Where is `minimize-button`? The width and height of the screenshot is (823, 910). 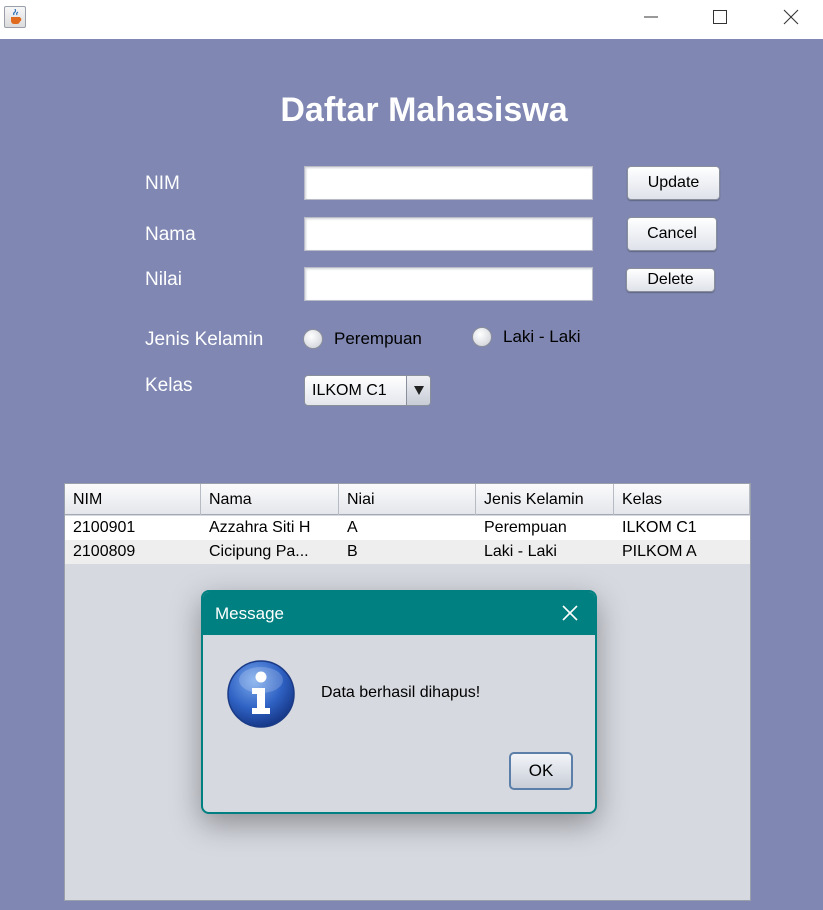
minimize-button is located at coordinates (651, 17).